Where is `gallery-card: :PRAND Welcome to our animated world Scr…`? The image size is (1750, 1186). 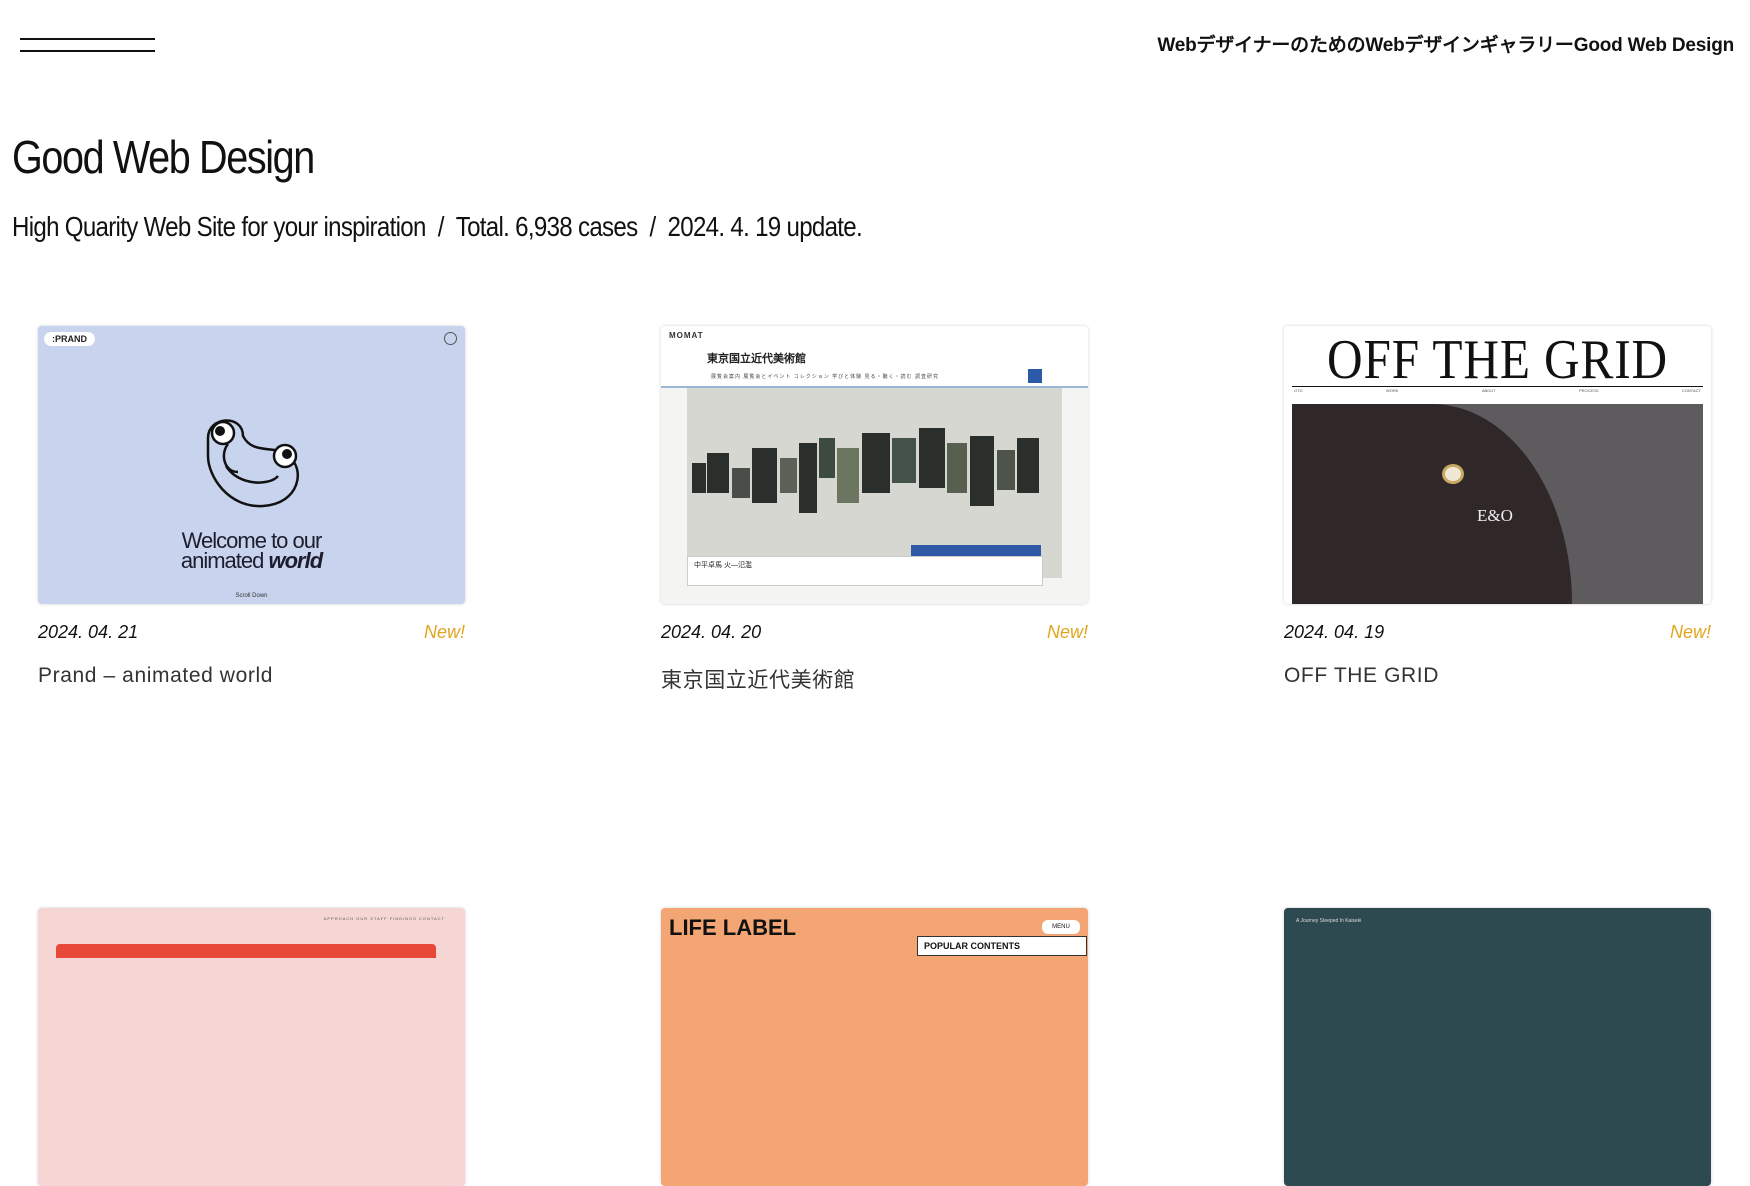
gallery-card: :PRAND Welcome to our animated world Scr… is located at coordinates (251, 507).